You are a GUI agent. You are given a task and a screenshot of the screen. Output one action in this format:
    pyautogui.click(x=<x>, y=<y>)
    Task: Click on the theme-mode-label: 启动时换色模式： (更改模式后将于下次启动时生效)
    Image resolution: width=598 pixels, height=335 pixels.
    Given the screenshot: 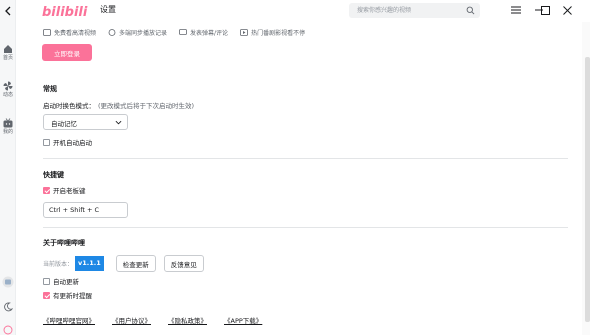 What is the action you would take?
    pyautogui.click(x=118, y=105)
    